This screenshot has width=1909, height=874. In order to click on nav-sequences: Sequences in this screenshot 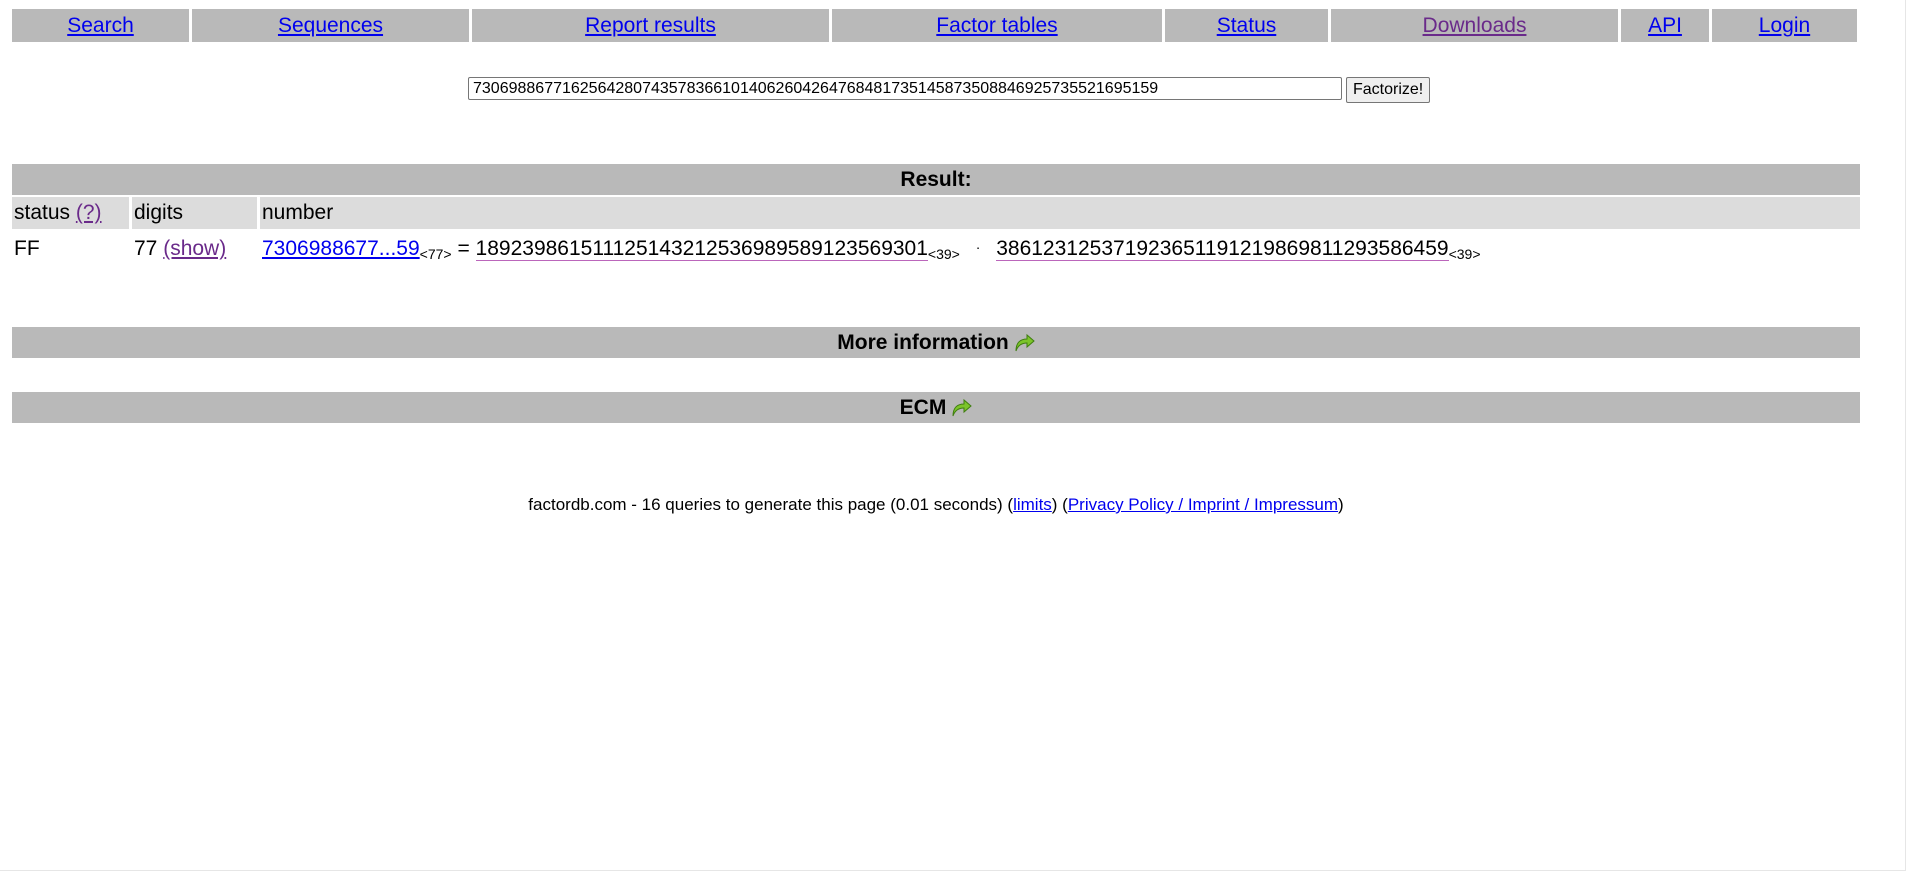, I will do `click(330, 25)`.